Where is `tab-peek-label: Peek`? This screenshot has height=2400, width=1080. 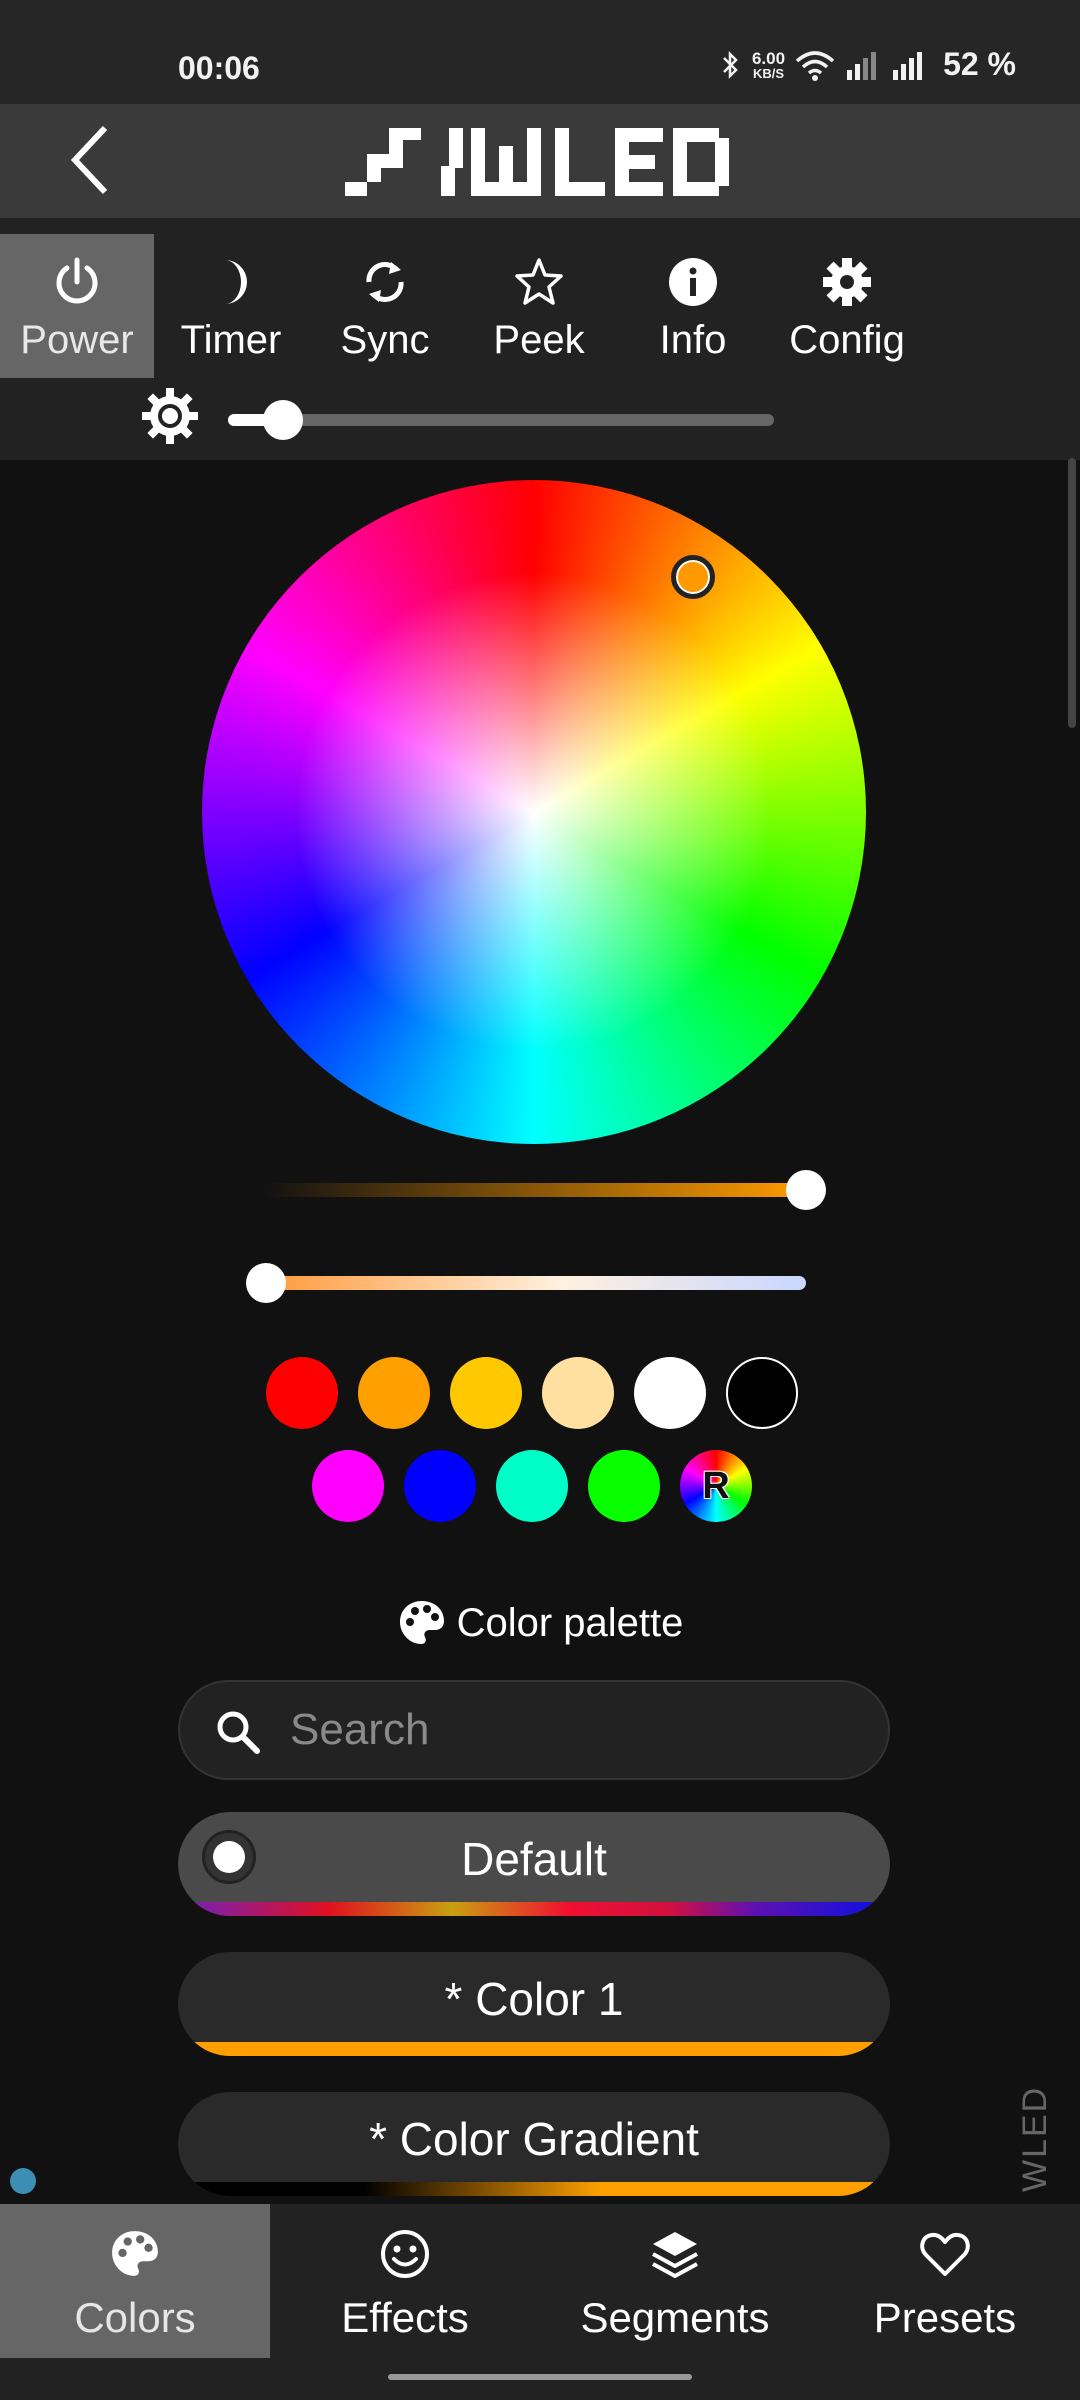 tab-peek-label: Peek is located at coordinates (539, 340).